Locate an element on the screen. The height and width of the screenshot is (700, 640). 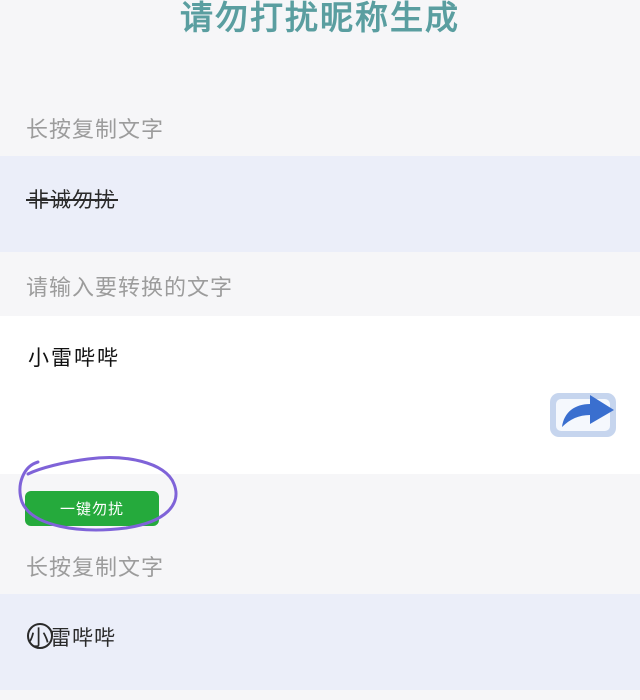
result-text-bottom: 小雷哔哔 is located at coordinates (71, 637).